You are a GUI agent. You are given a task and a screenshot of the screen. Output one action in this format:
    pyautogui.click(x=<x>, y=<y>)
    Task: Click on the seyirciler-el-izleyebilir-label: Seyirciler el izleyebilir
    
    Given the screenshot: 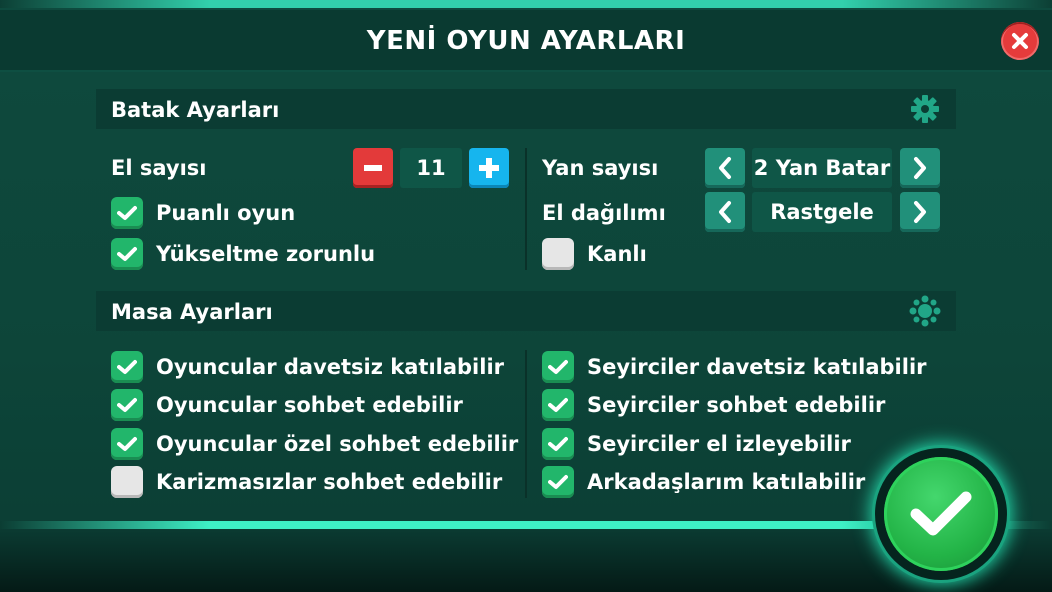 What is the action you would take?
    pyautogui.click(x=719, y=444)
    